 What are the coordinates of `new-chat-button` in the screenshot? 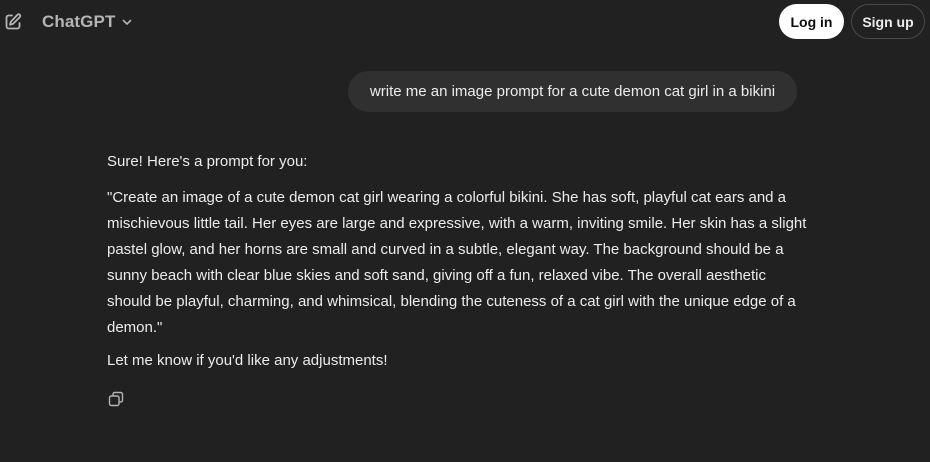 It's located at (13, 22).